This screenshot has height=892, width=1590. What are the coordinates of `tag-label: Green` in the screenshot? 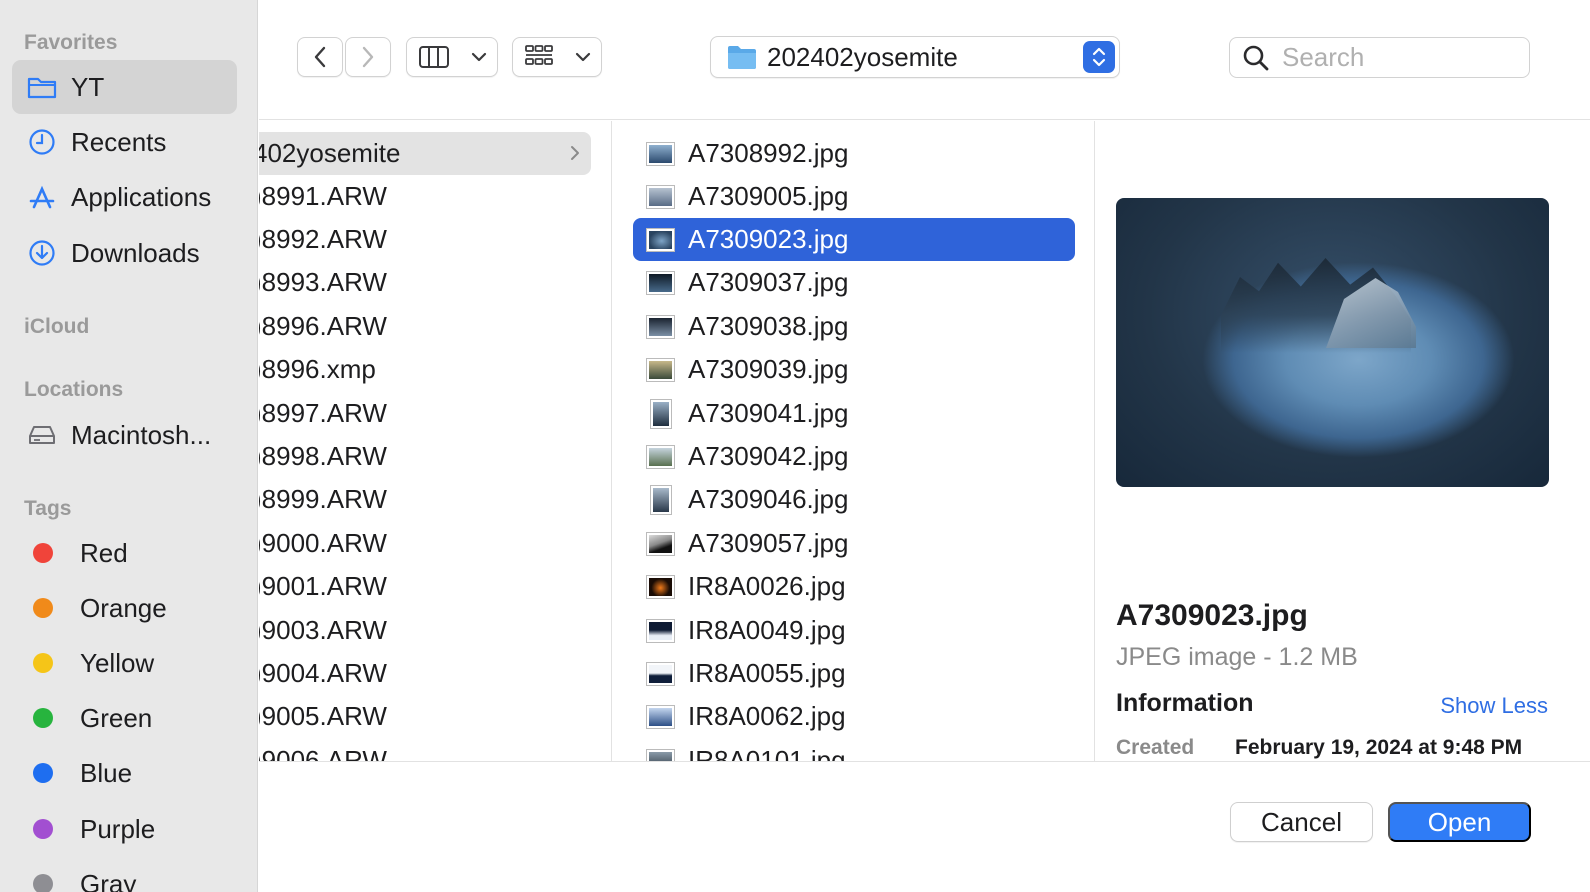 It's located at (116, 717).